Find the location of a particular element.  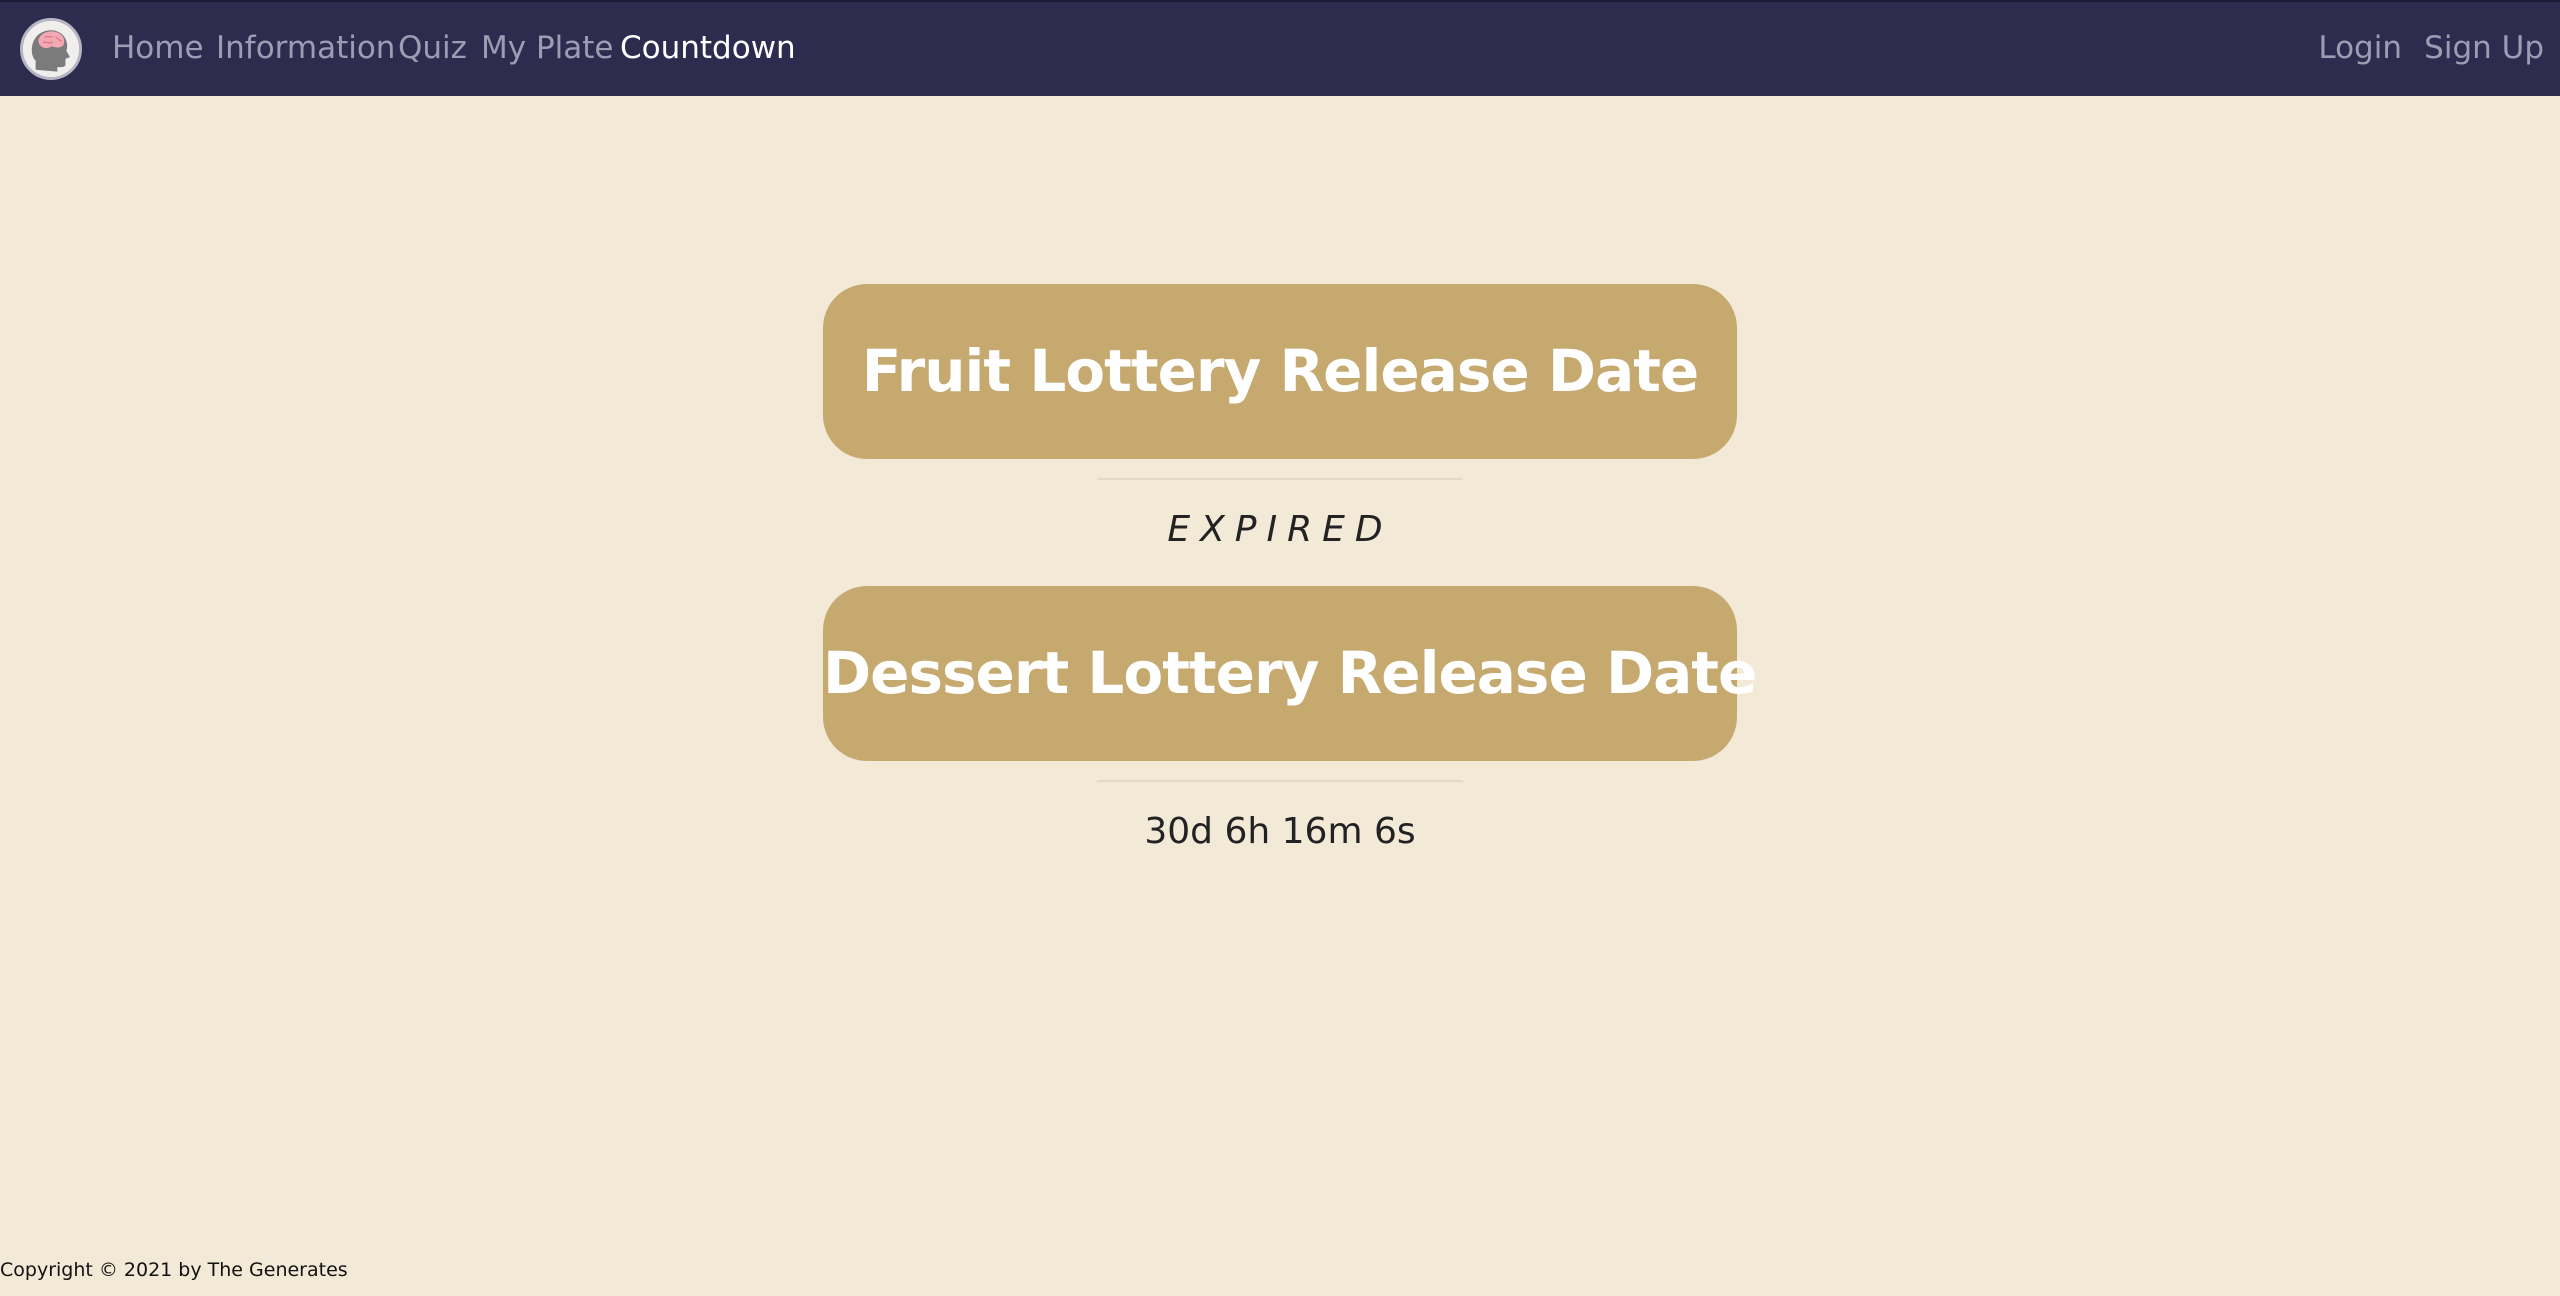

brain-head-icon is located at coordinates (51, 49).